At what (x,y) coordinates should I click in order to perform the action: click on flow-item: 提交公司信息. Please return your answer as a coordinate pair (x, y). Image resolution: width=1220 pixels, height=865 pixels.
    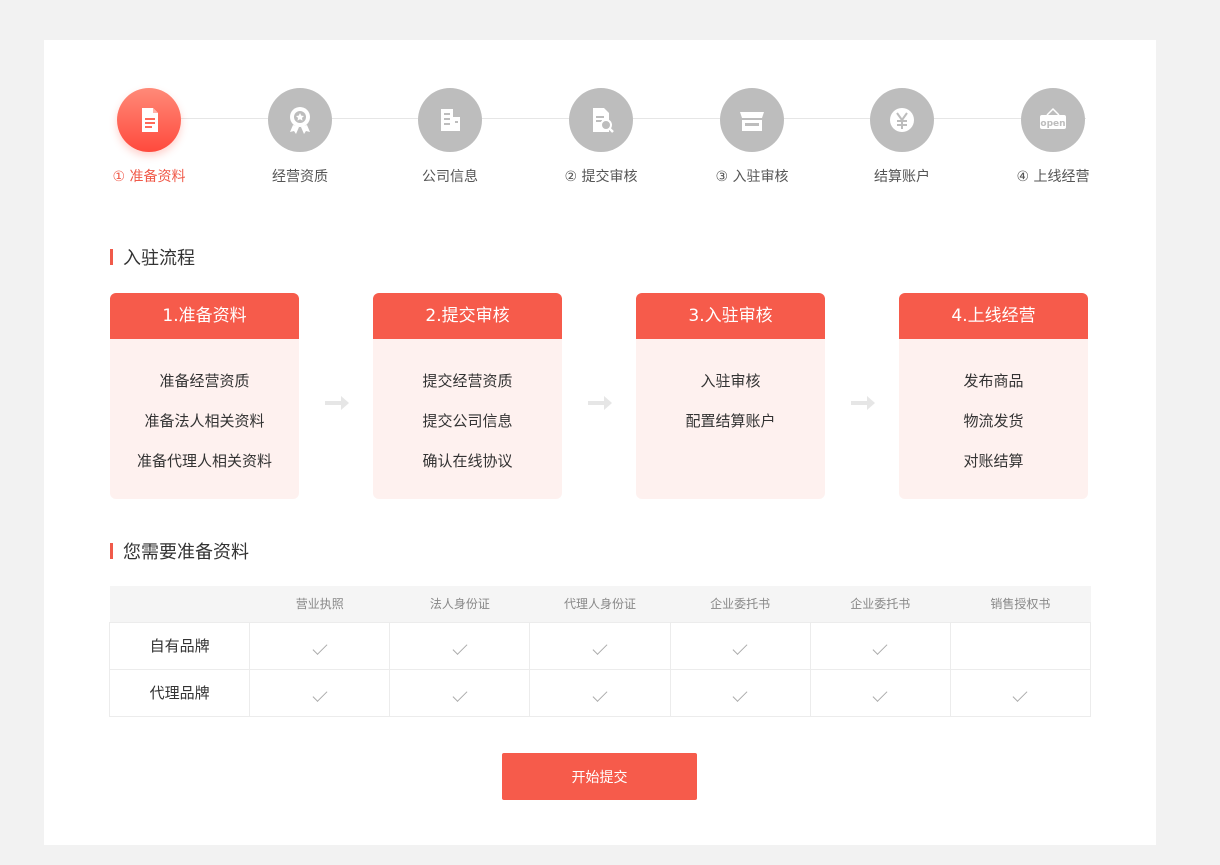
    Looking at the image, I should click on (467, 421).